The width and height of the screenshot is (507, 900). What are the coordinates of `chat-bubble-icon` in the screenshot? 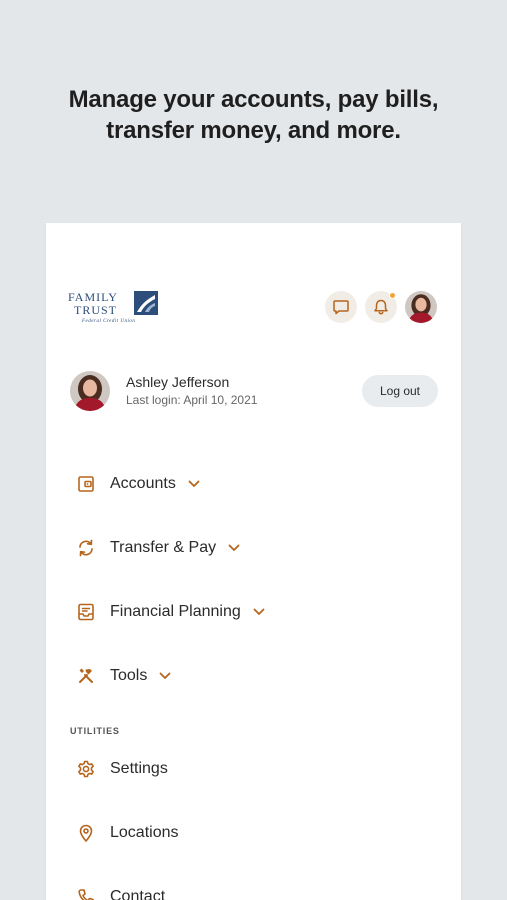 It's located at (341, 307).